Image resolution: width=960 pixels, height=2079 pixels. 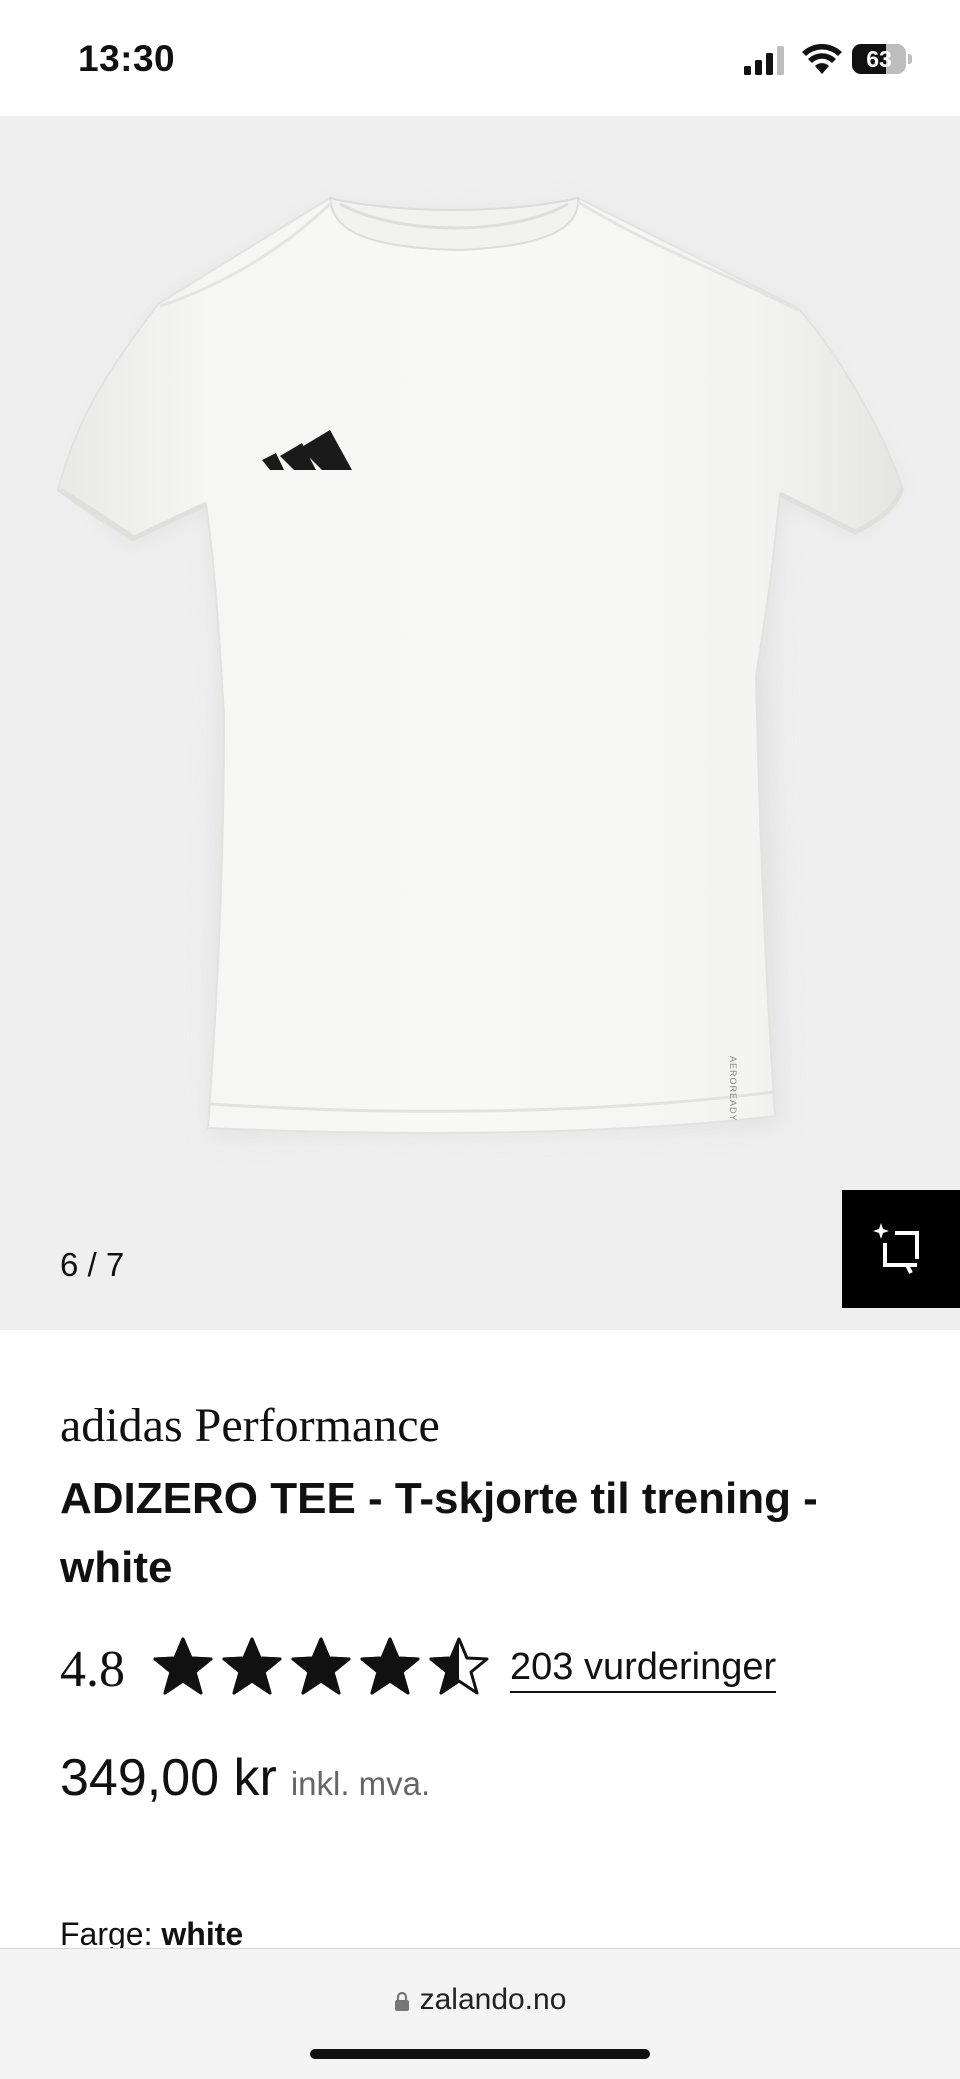 I want to click on vat-note: inkl. mva., so click(x=360, y=1783).